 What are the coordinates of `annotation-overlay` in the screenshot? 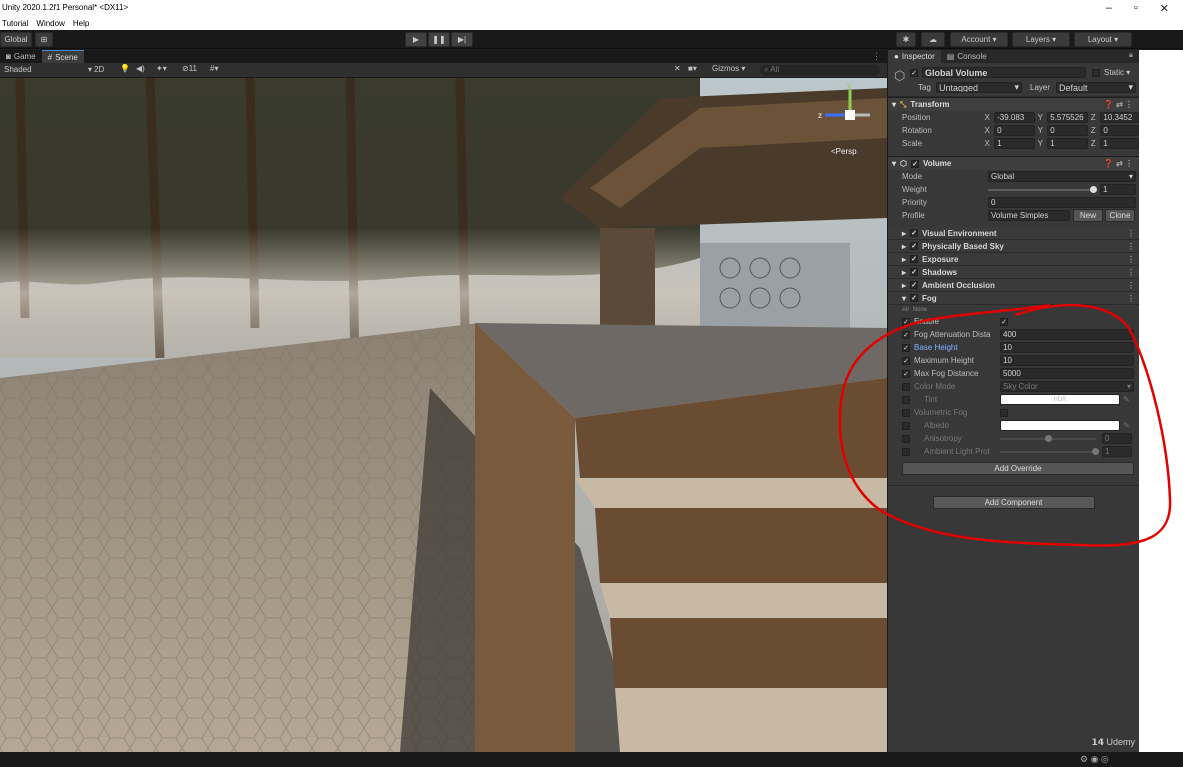 It's located at (1005, 425).